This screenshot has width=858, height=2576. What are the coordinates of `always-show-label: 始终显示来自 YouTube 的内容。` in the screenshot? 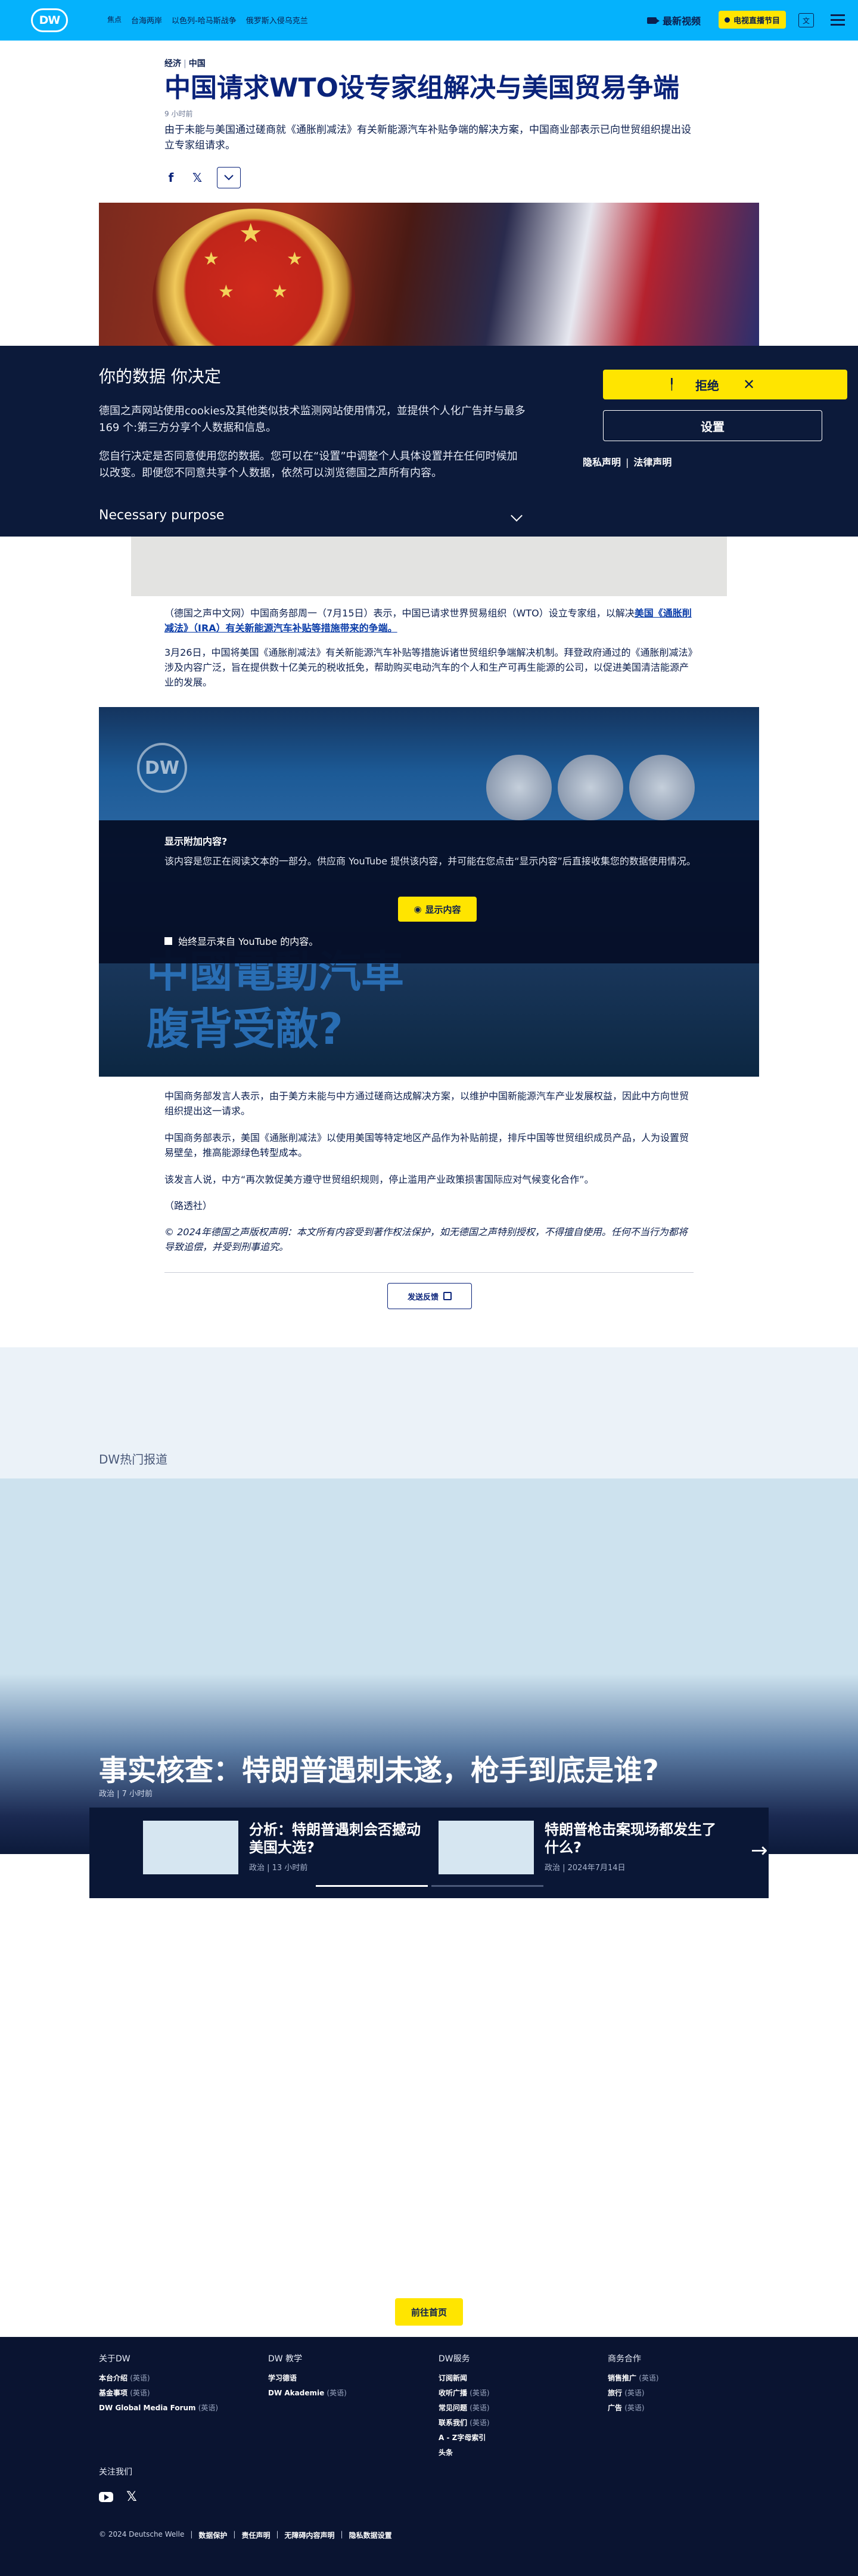 It's located at (248, 941).